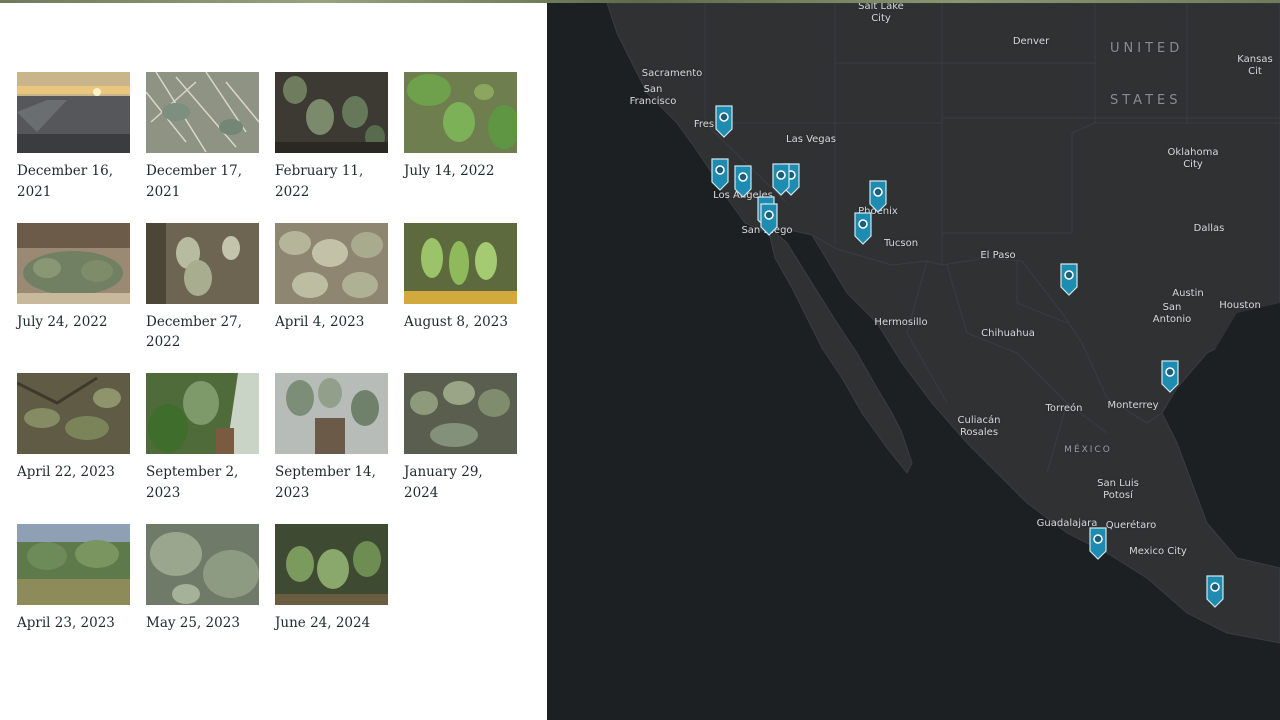  I want to click on photo-card: September 2, 2023, so click(202, 448).